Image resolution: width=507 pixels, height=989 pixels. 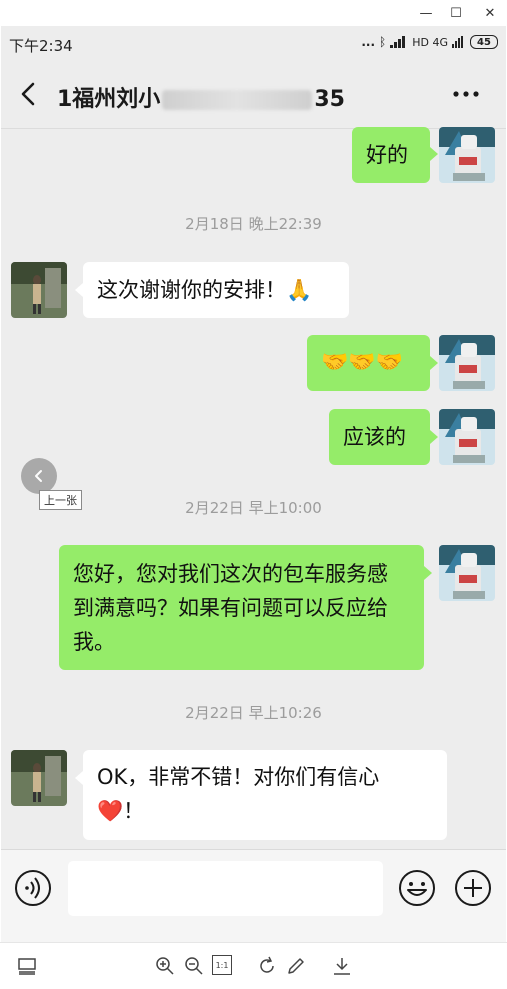 What do you see at coordinates (110, 811) in the screenshot?
I see `heart-emoji: ❤️` at bounding box center [110, 811].